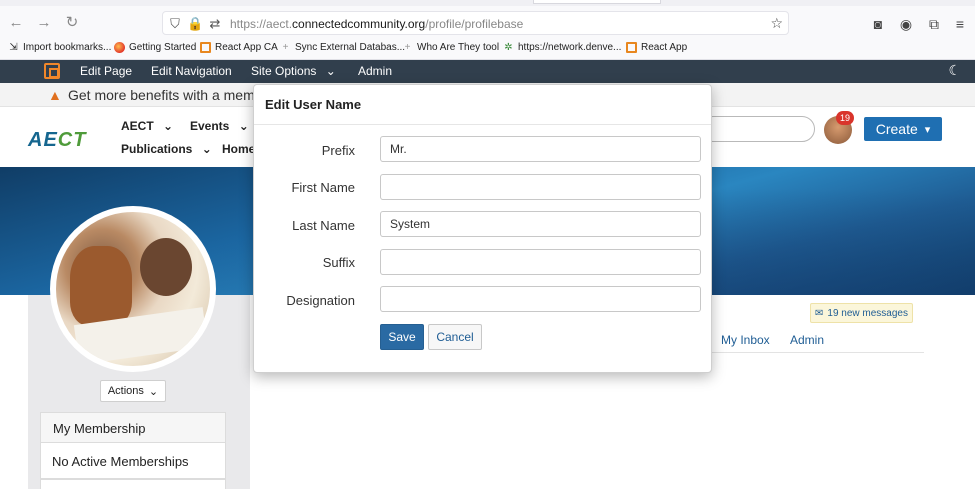 The image size is (975, 489). I want to click on last-name-label: Last Name, so click(323, 225).